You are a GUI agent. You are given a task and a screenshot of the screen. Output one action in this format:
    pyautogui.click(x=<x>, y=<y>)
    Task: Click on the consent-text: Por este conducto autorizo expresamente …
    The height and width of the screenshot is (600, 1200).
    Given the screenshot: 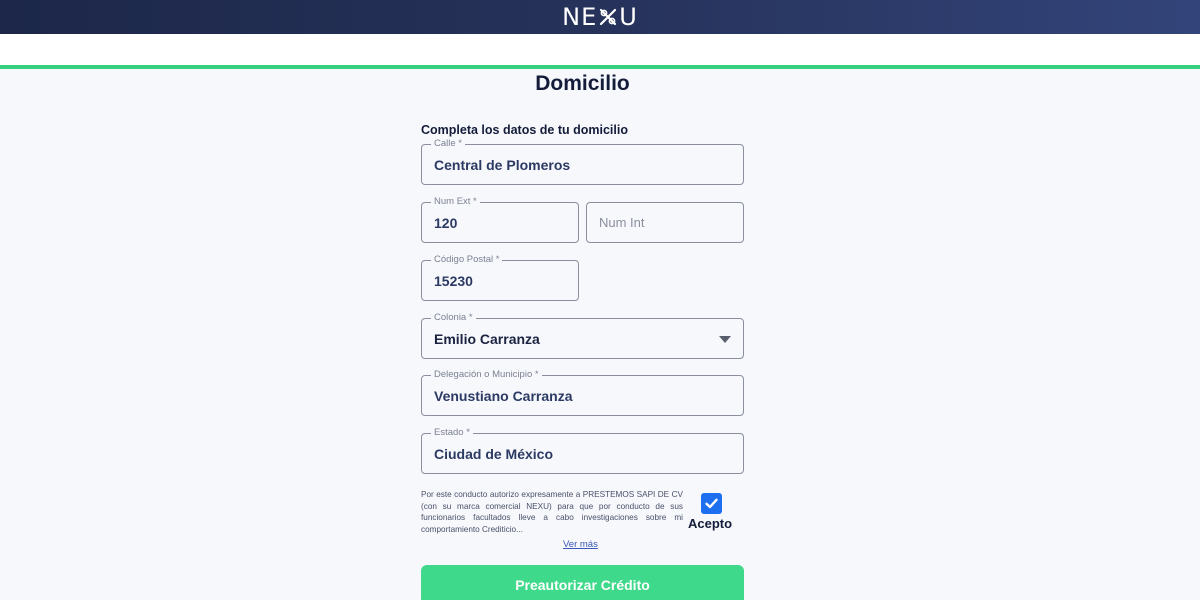 What is the action you would take?
    pyautogui.click(x=552, y=512)
    